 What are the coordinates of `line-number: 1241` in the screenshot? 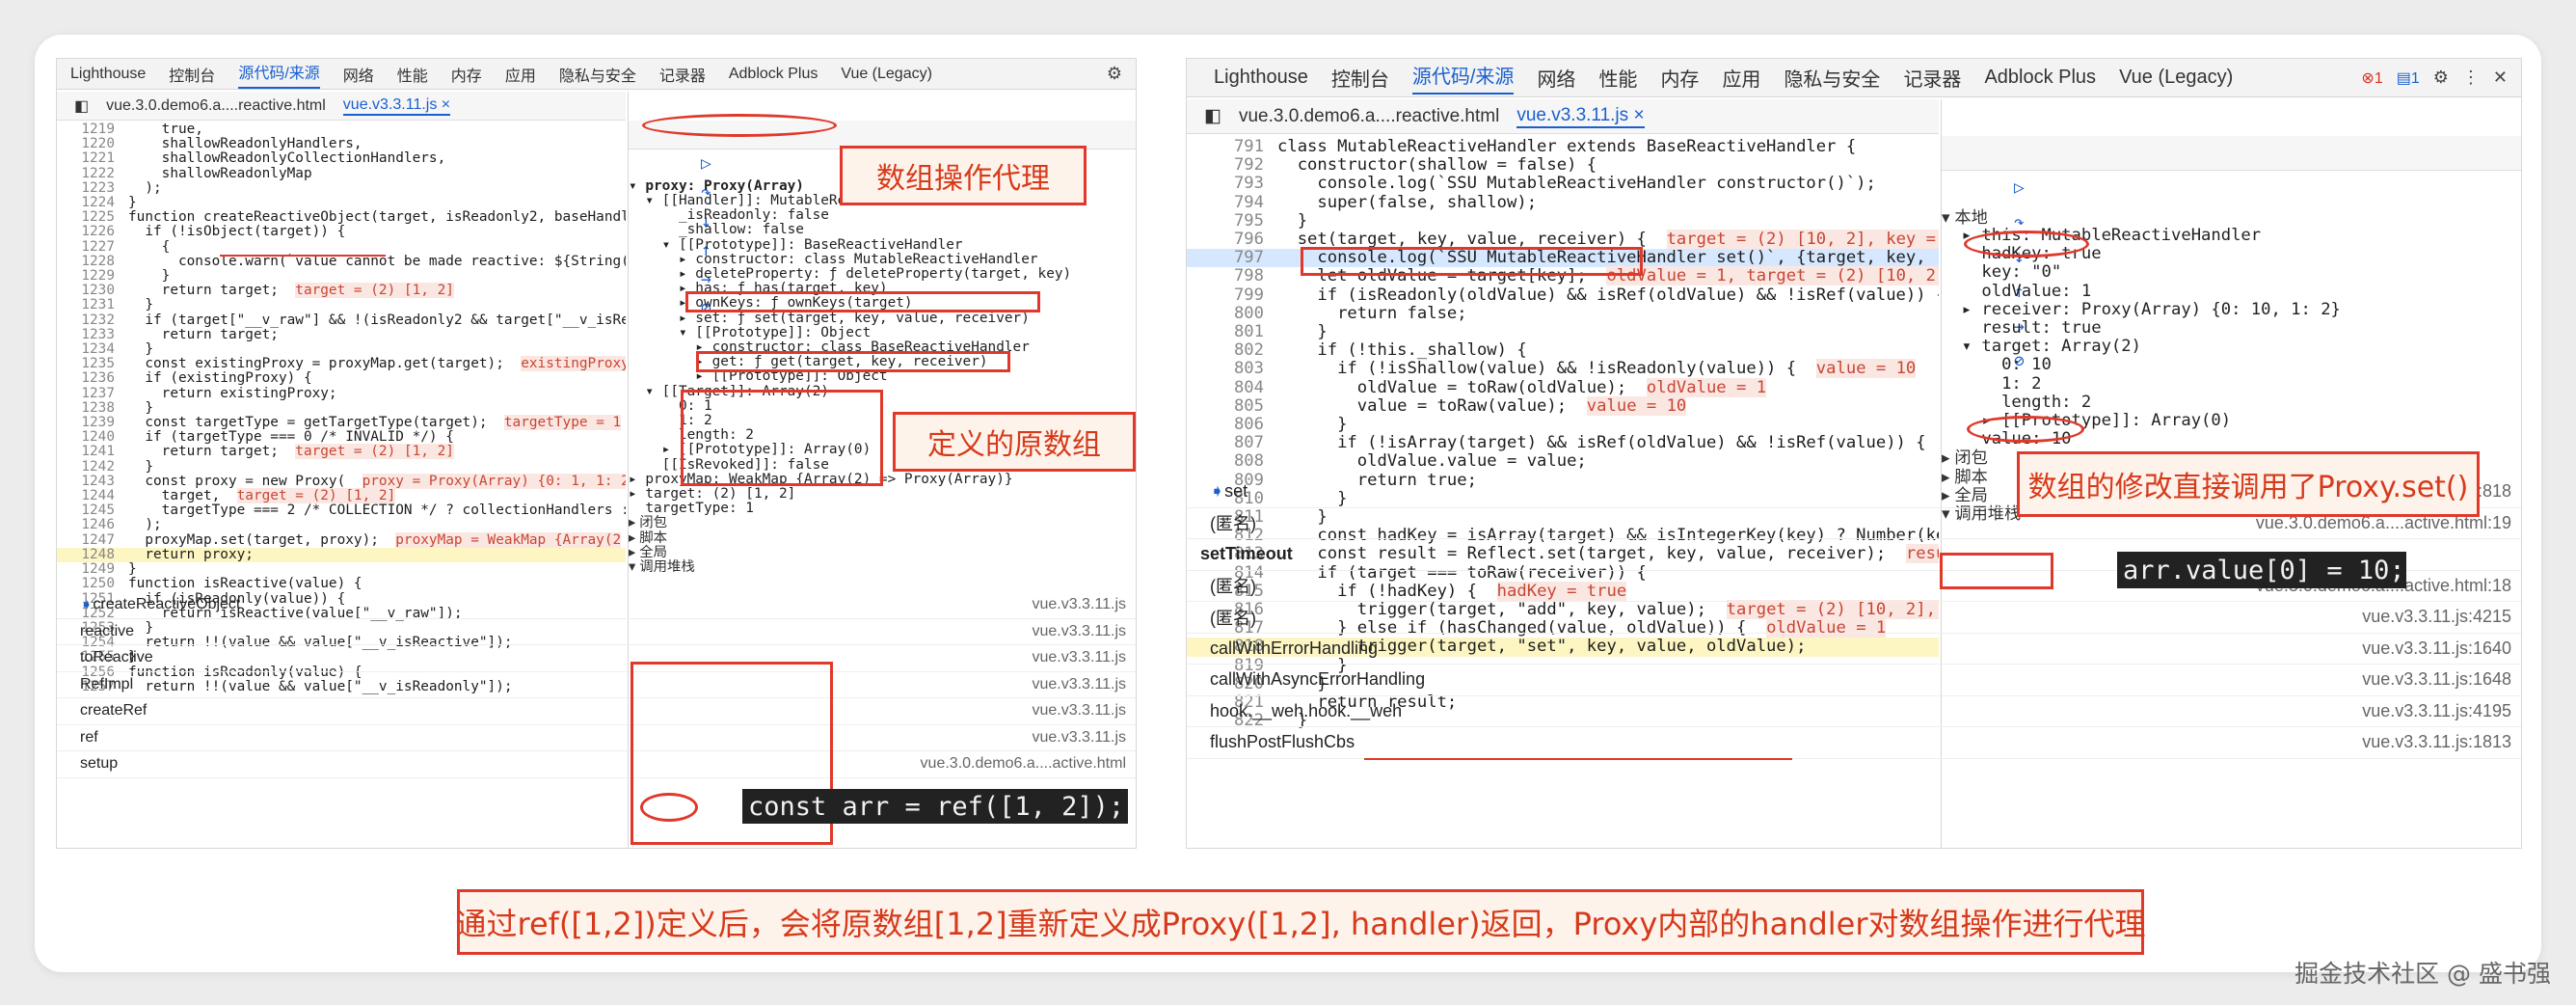 It's located at (86, 452).